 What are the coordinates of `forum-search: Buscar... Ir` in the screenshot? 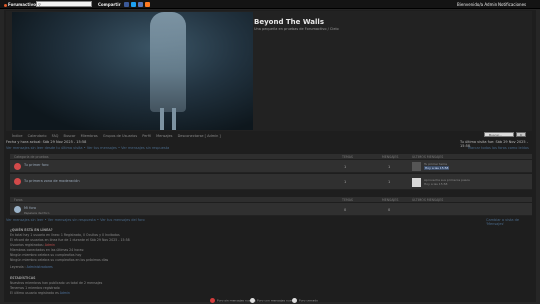 It's located at (505, 134).